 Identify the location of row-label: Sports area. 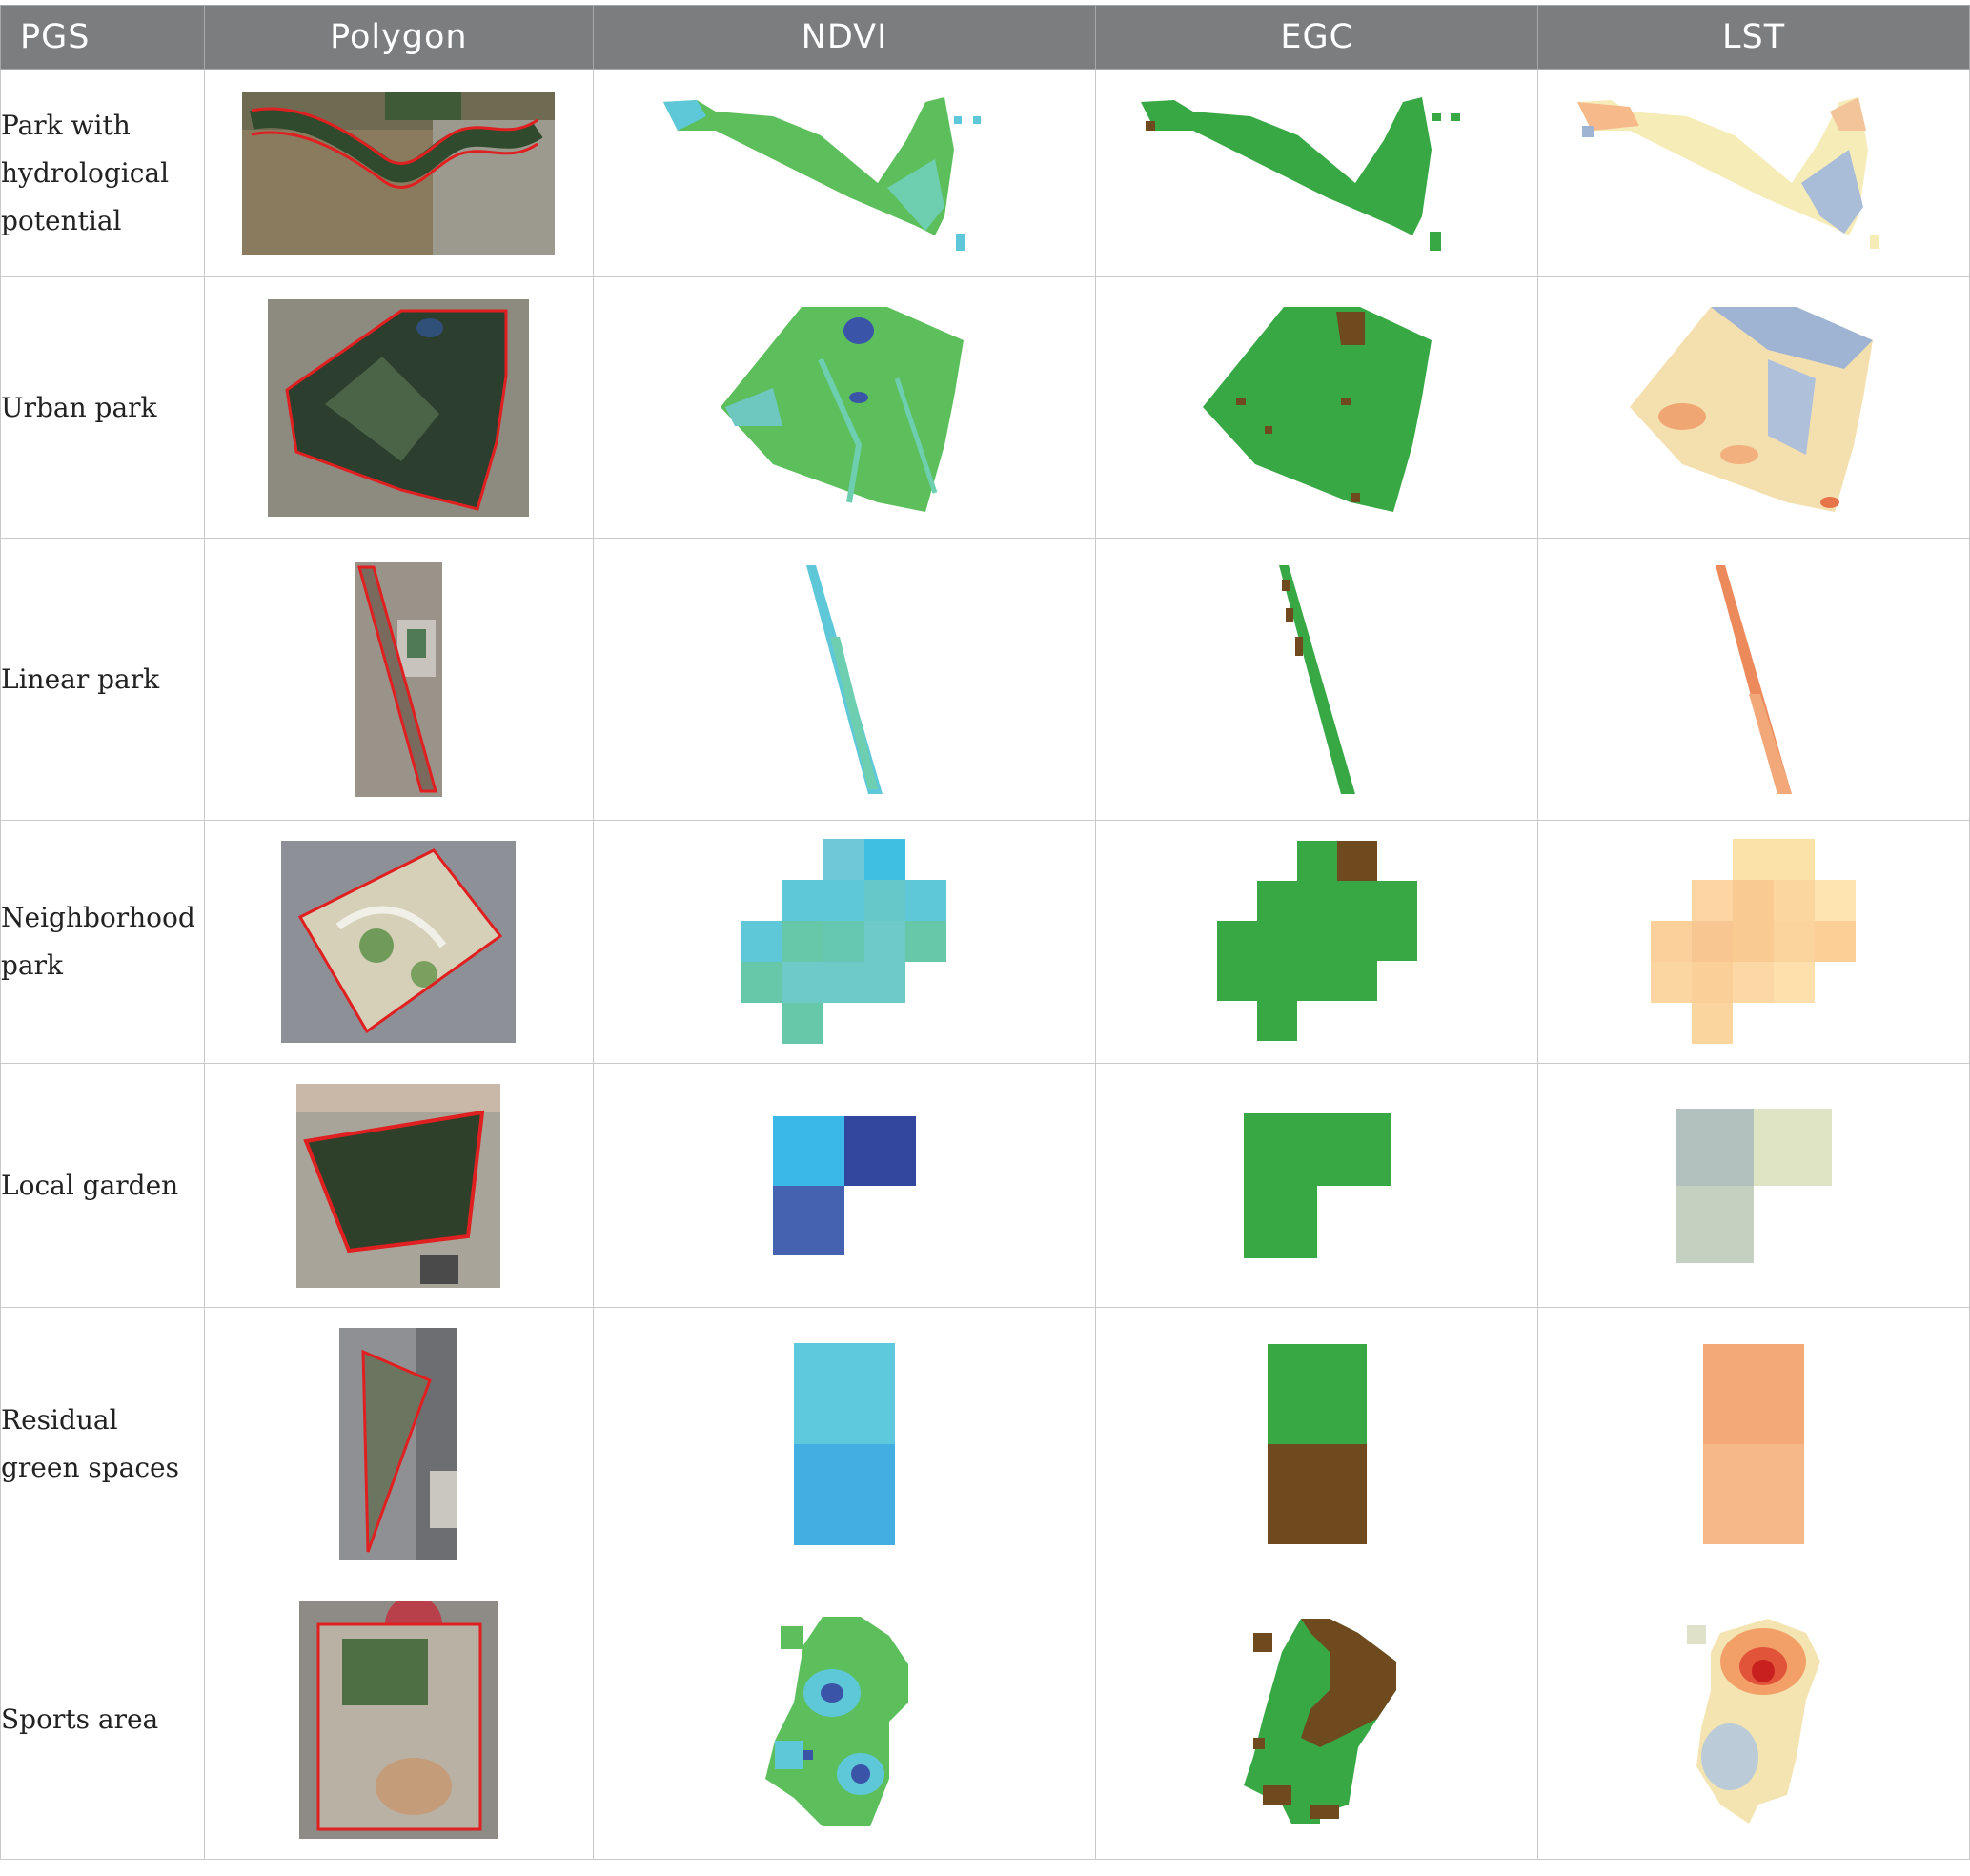
(102, 1720).